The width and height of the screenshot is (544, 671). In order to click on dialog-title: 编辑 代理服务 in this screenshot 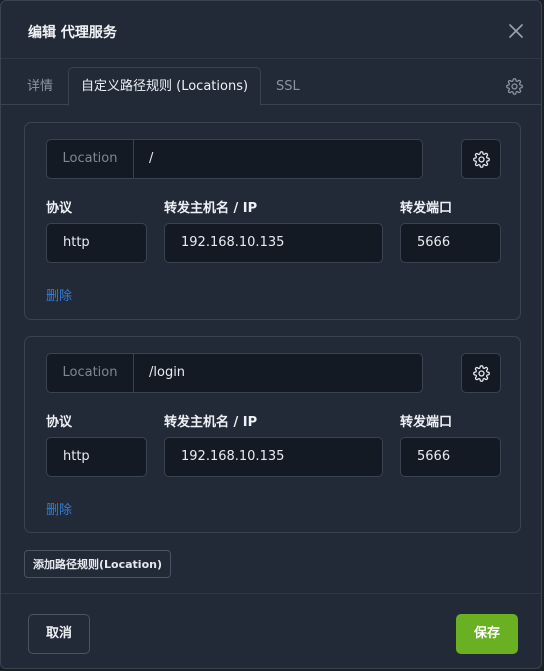, I will do `click(72, 33)`.